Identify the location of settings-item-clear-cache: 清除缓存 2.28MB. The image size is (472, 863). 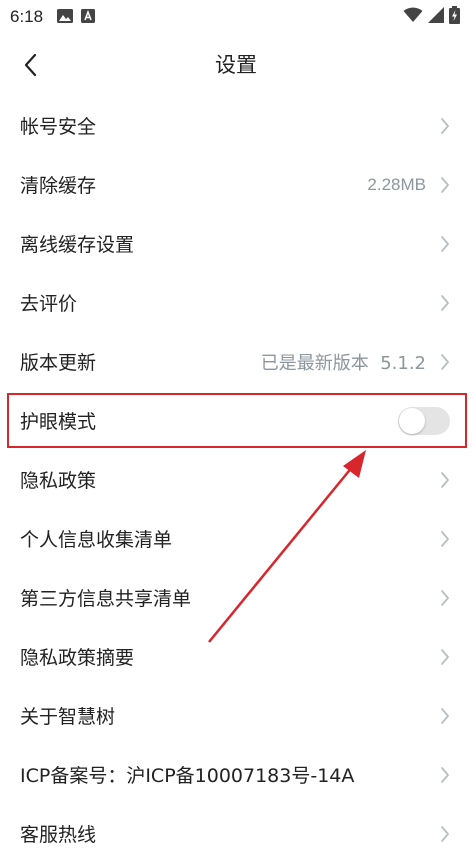
(236, 184).